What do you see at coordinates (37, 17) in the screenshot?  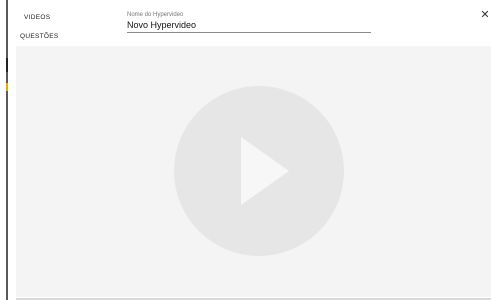 I see `nav-item-videos: VIDEOS` at bounding box center [37, 17].